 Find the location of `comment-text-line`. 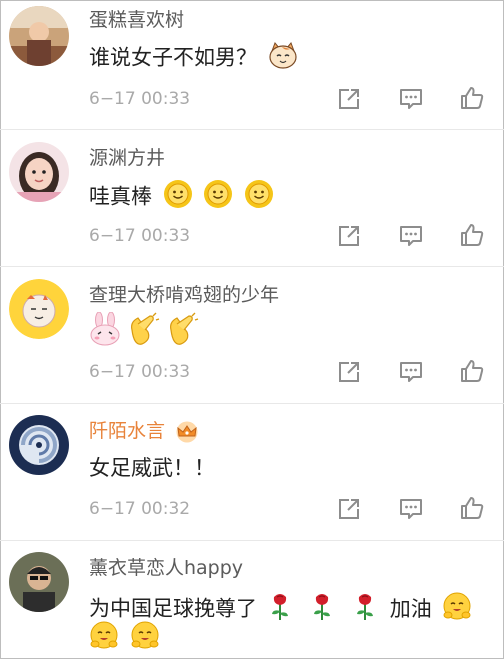

comment-text-line is located at coordinates (144, 330).